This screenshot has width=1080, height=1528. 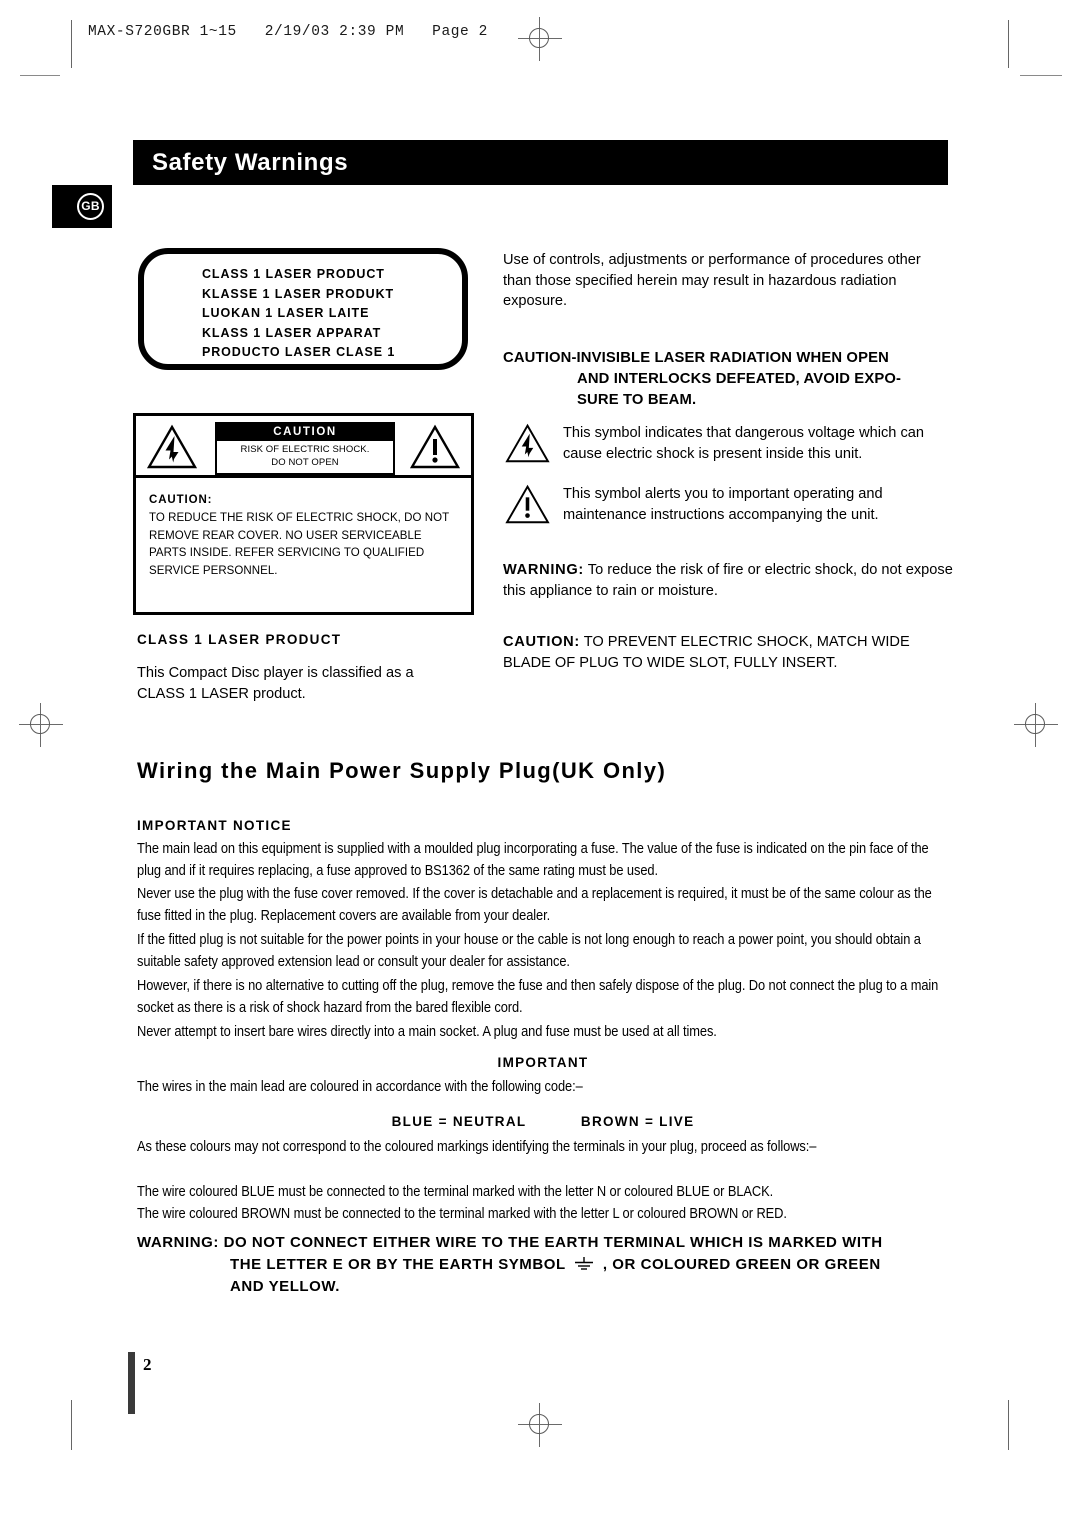 What do you see at coordinates (1036, 725) in the screenshot?
I see `registration-mark-right` at bounding box center [1036, 725].